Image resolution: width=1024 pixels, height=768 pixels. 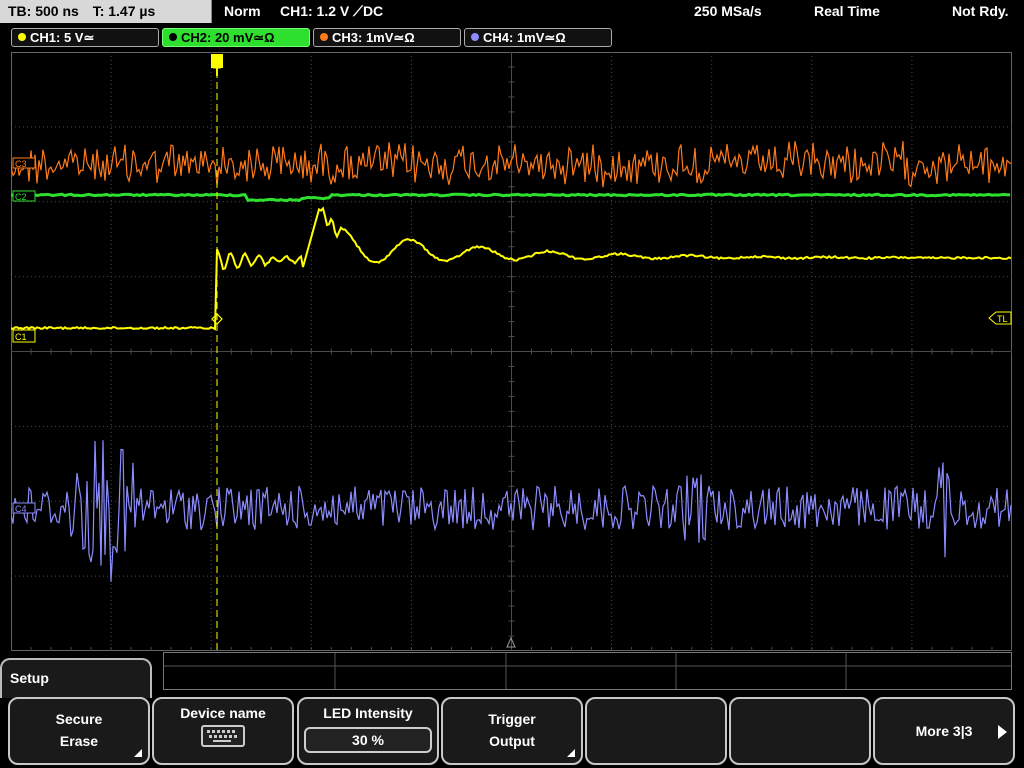 I want to click on channel-label: CH4: 1mV≃Ω, so click(x=524, y=37).